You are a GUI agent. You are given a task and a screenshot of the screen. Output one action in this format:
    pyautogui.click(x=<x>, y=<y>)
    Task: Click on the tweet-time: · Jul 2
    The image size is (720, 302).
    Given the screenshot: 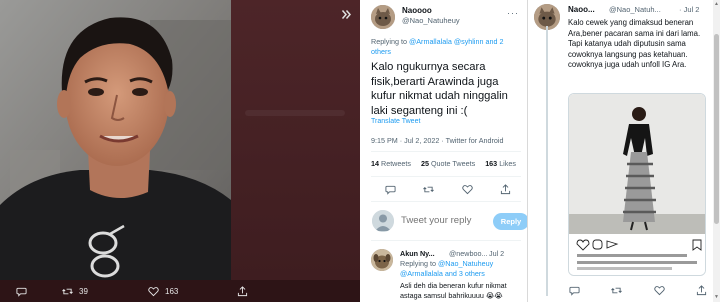 What is the action you would take?
    pyautogui.click(x=689, y=9)
    